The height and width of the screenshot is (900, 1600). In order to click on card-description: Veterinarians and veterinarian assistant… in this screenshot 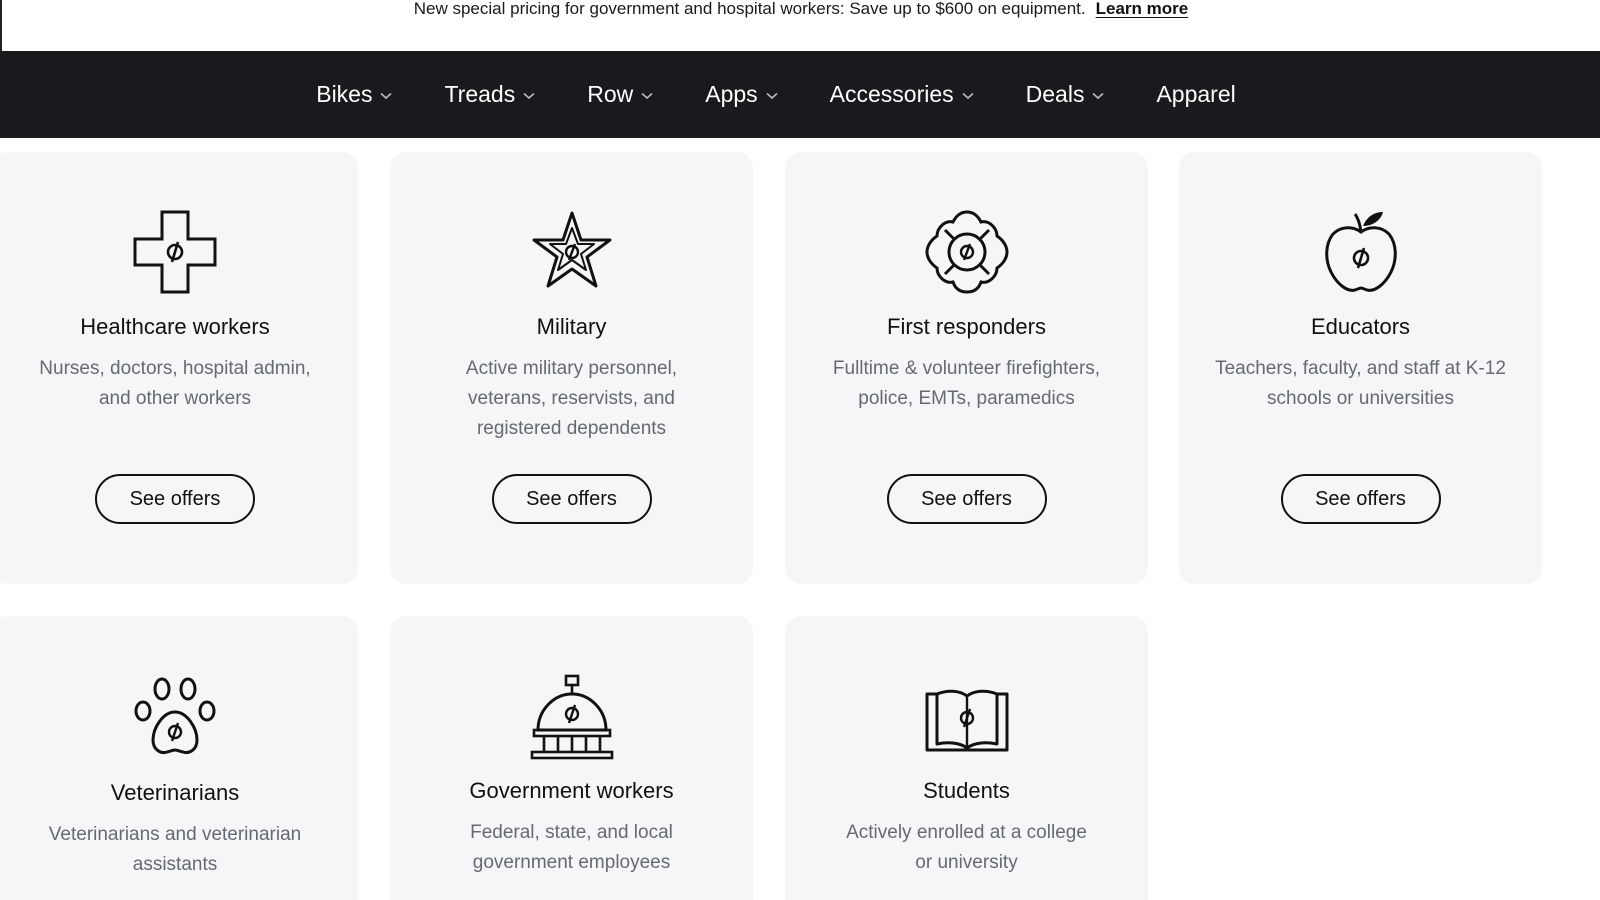, I will do `click(175, 849)`.